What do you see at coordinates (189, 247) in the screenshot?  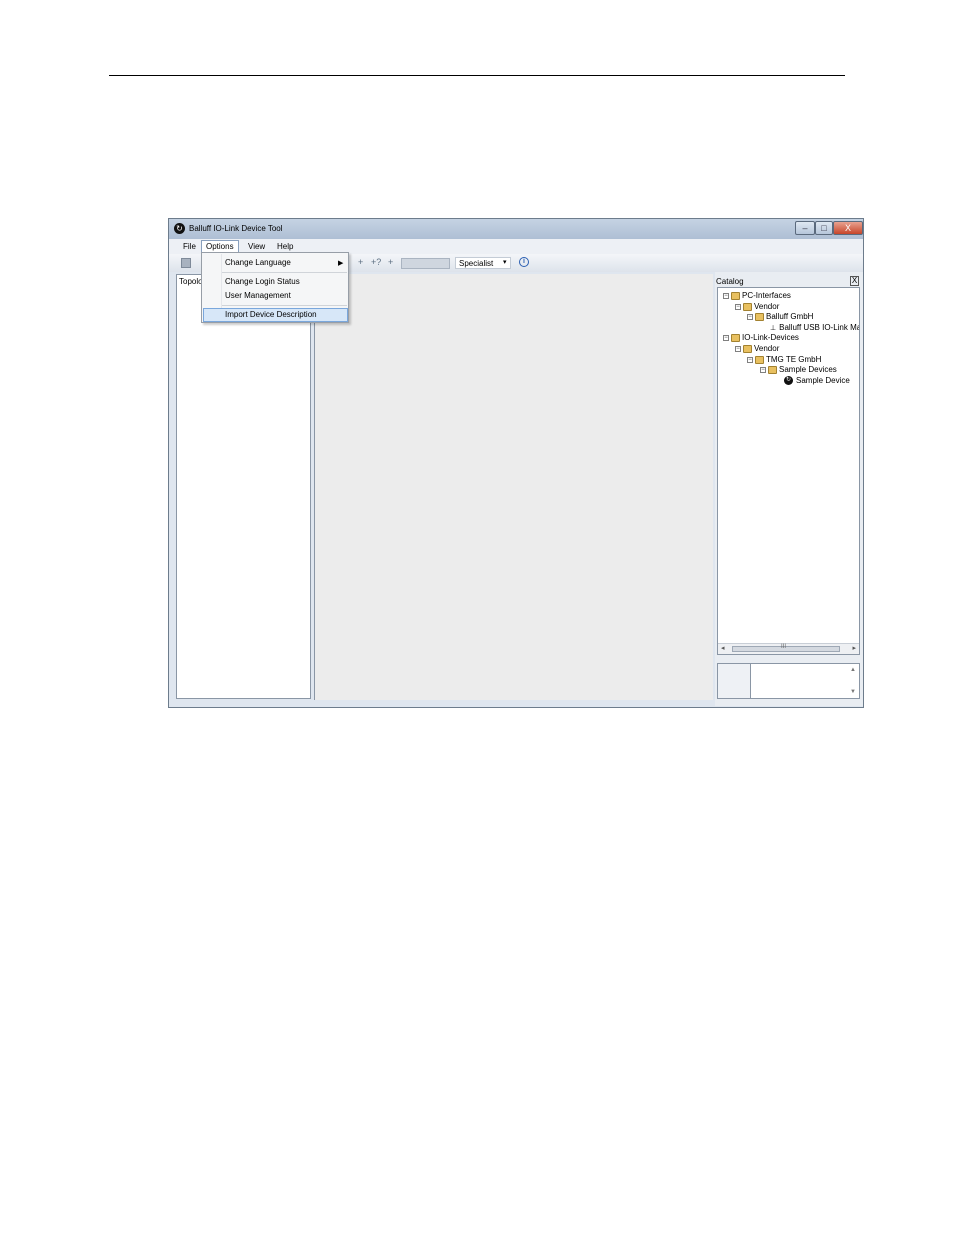 I see `menu-file: File` at bounding box center [189, 247].